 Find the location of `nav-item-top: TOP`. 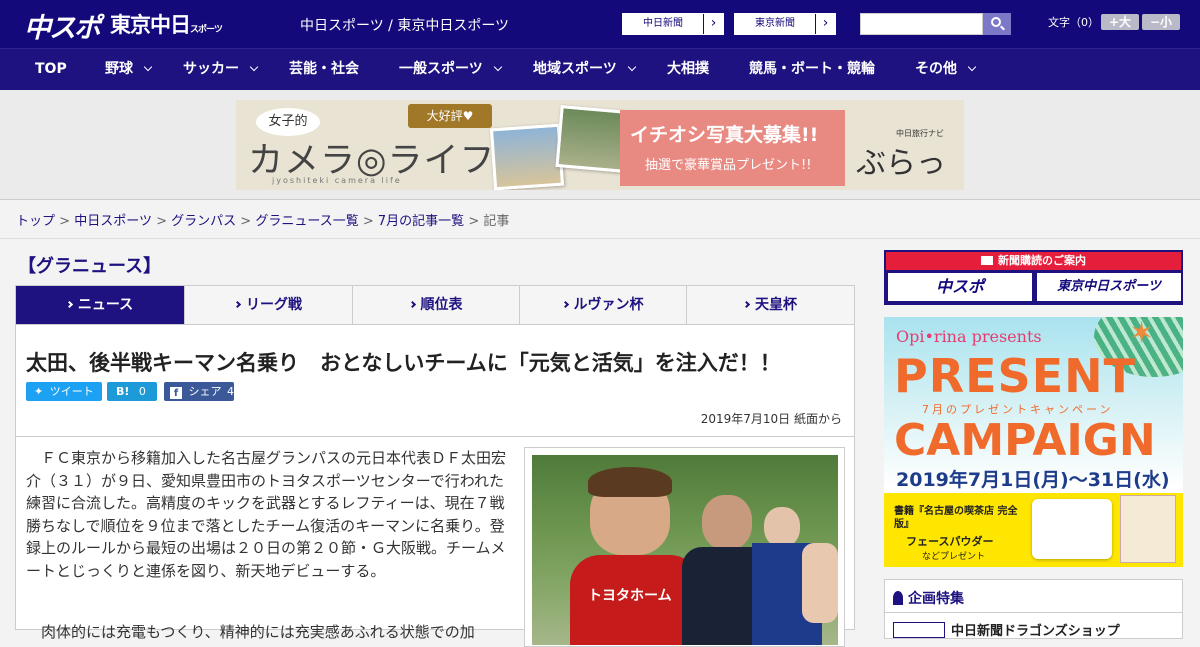

nav-item-top: TOP is located at coordinates (51, 69).